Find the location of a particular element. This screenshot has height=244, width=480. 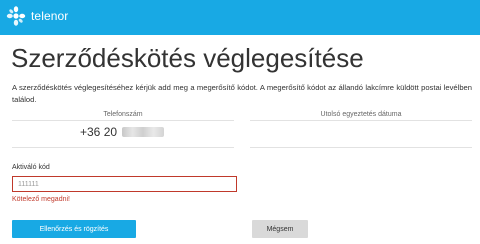

phone-value: +36 20 is located at coordinates (123, 130).